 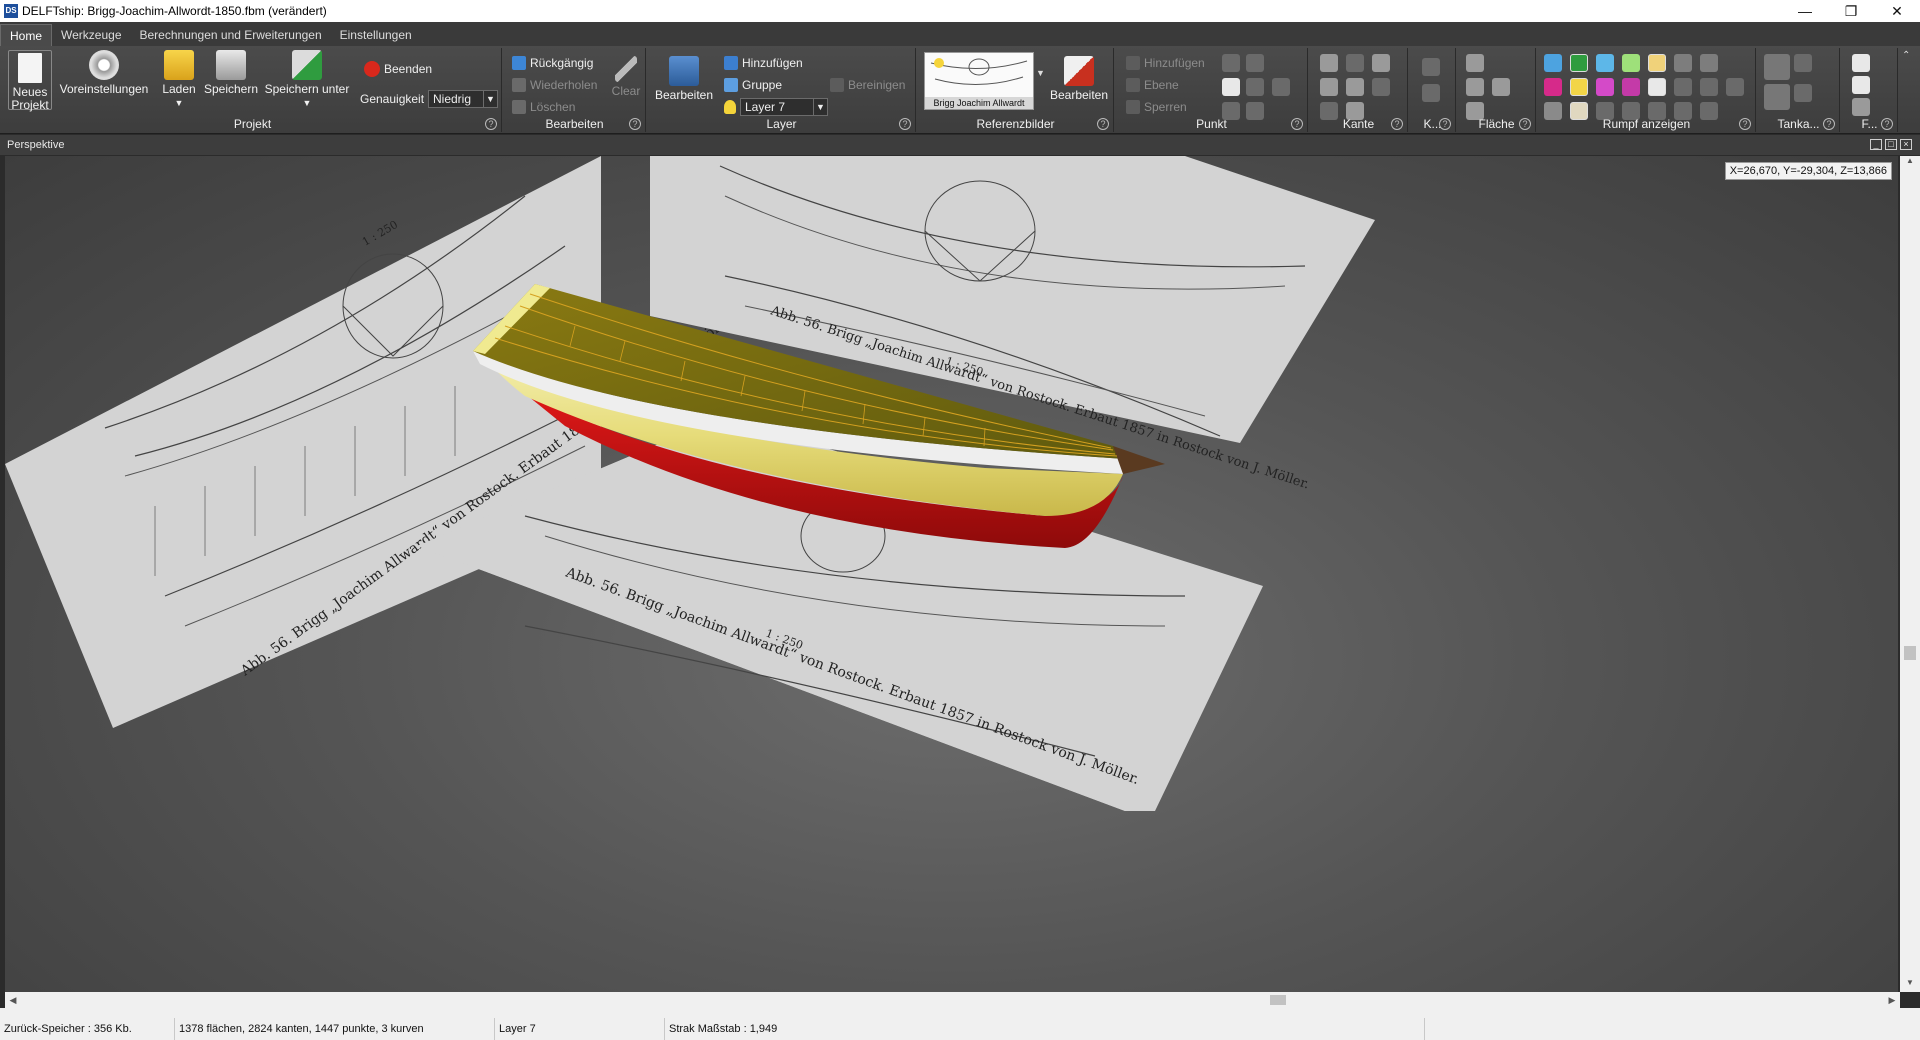 I want to click on f-list-icon, so click(x=1861, y=85).